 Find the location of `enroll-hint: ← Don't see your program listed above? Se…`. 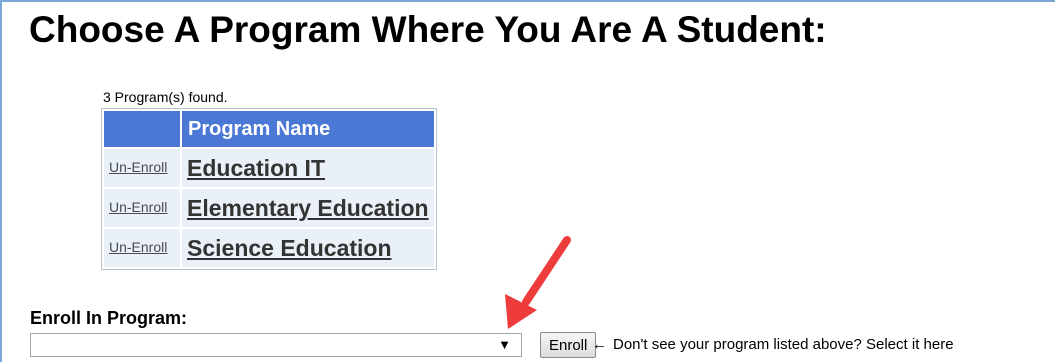

enroll-hint: ← Don't see your program listed above? Se… is located at coordinates (773, 345).